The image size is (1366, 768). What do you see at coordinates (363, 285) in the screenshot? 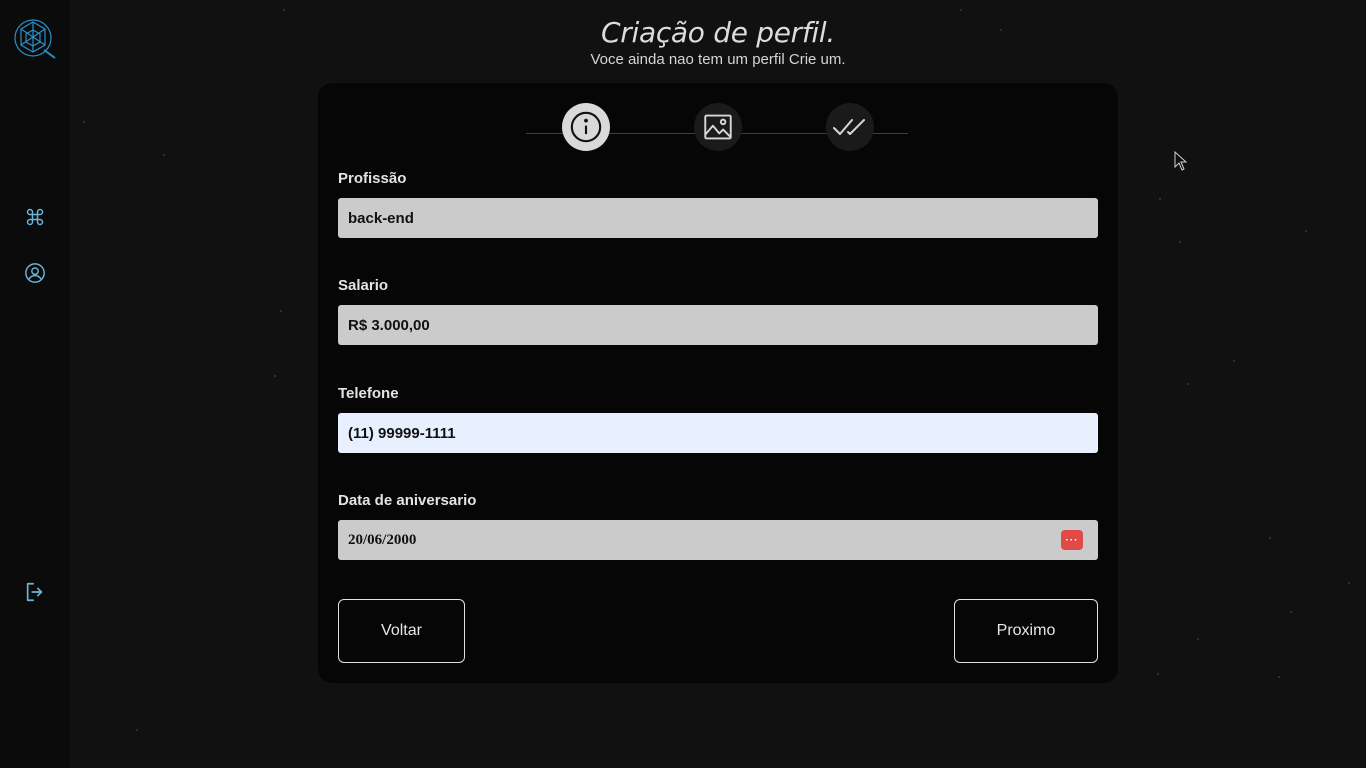
I see `salario-label: Salario` at bounding box center [363, 285].